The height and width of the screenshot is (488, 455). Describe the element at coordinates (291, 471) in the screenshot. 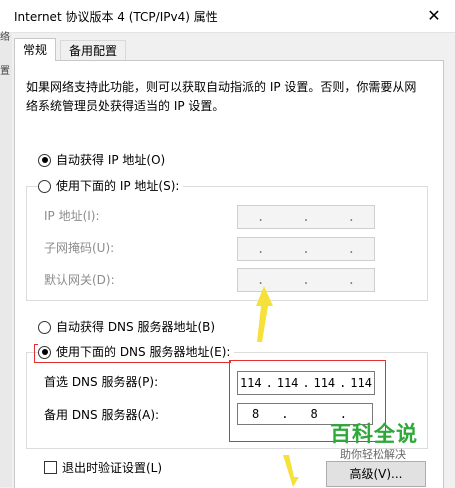

I see `arrow-down-annotation-icon` at that location.